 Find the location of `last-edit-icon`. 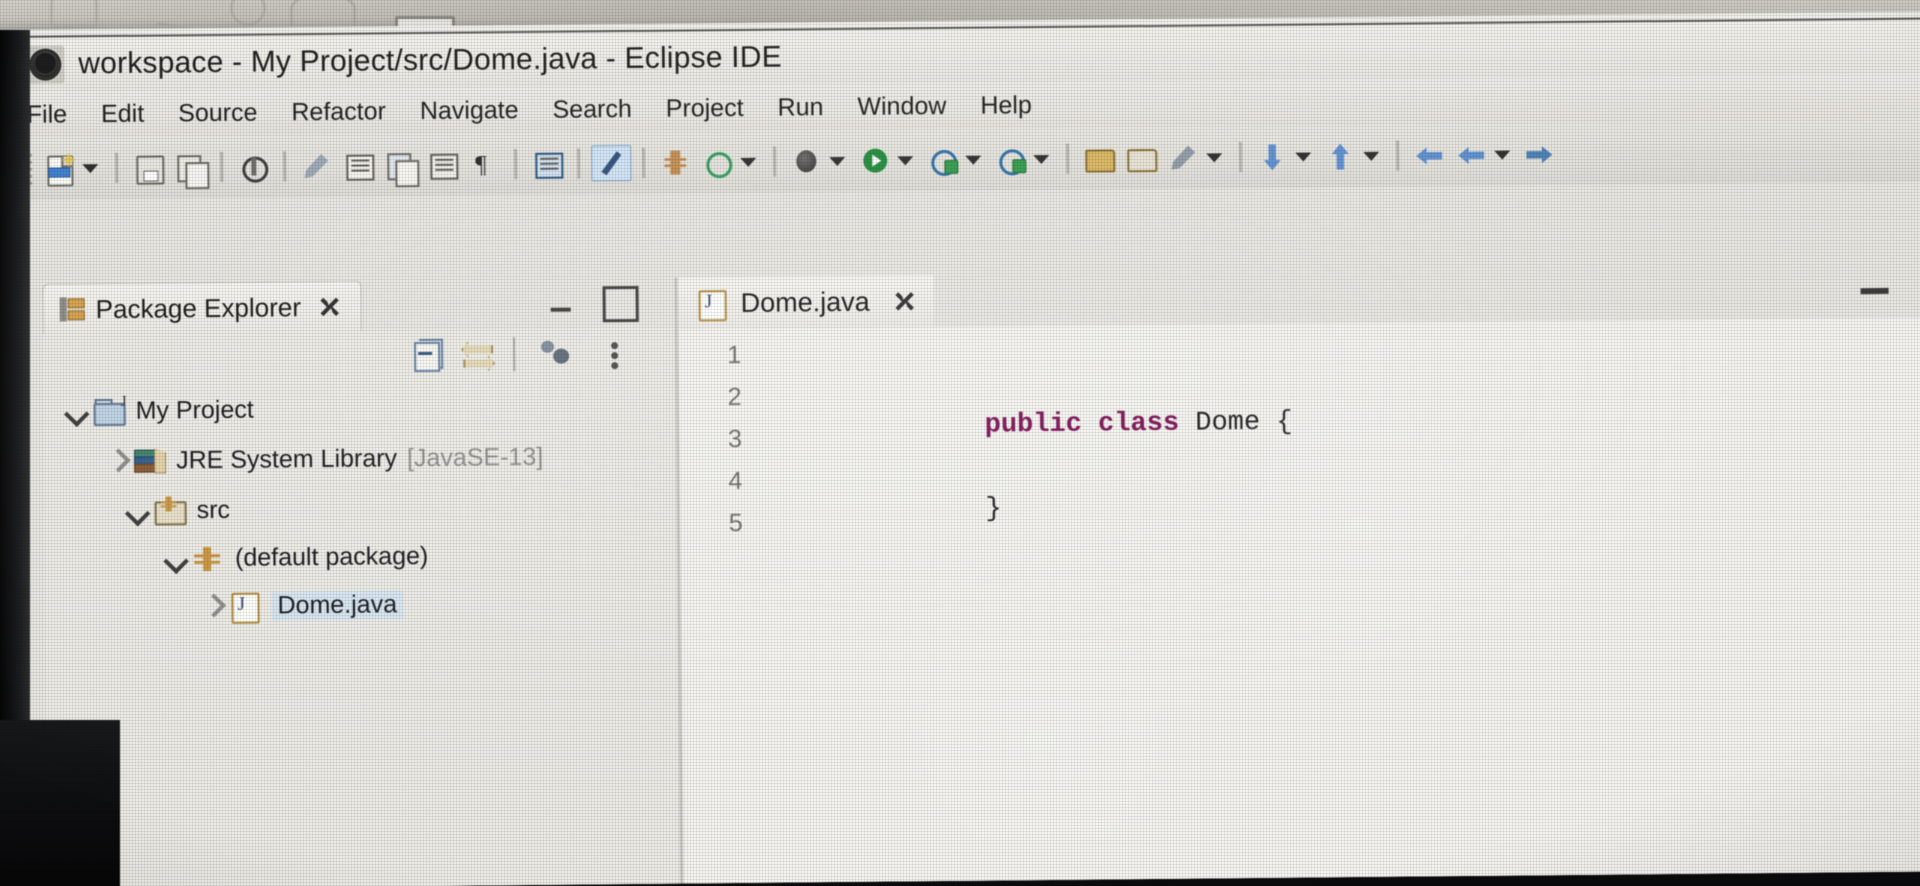

last-edit-icon is located at coordinates (1539, 154).